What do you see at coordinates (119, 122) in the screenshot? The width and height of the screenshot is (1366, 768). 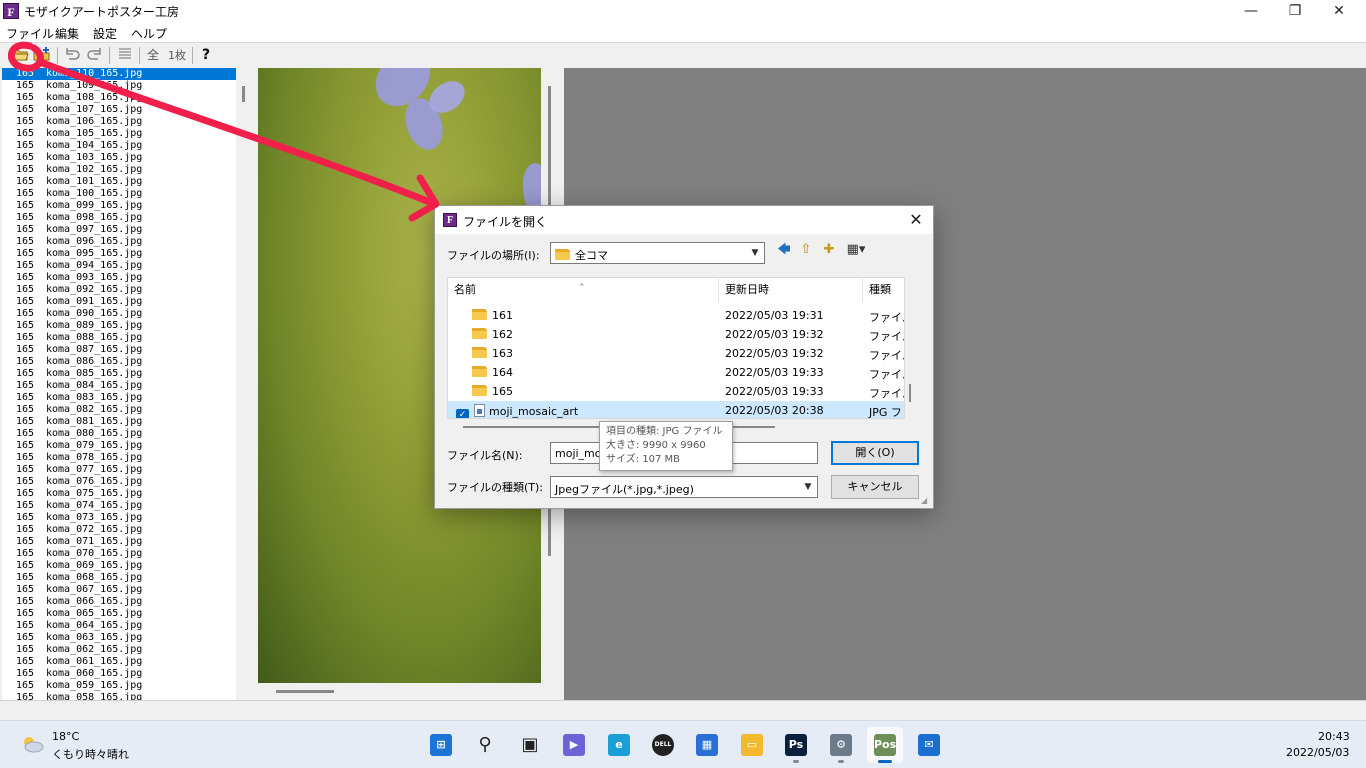 I see `list-item: 165 koma_106_165.jpg` at bounding box center [119, 122].